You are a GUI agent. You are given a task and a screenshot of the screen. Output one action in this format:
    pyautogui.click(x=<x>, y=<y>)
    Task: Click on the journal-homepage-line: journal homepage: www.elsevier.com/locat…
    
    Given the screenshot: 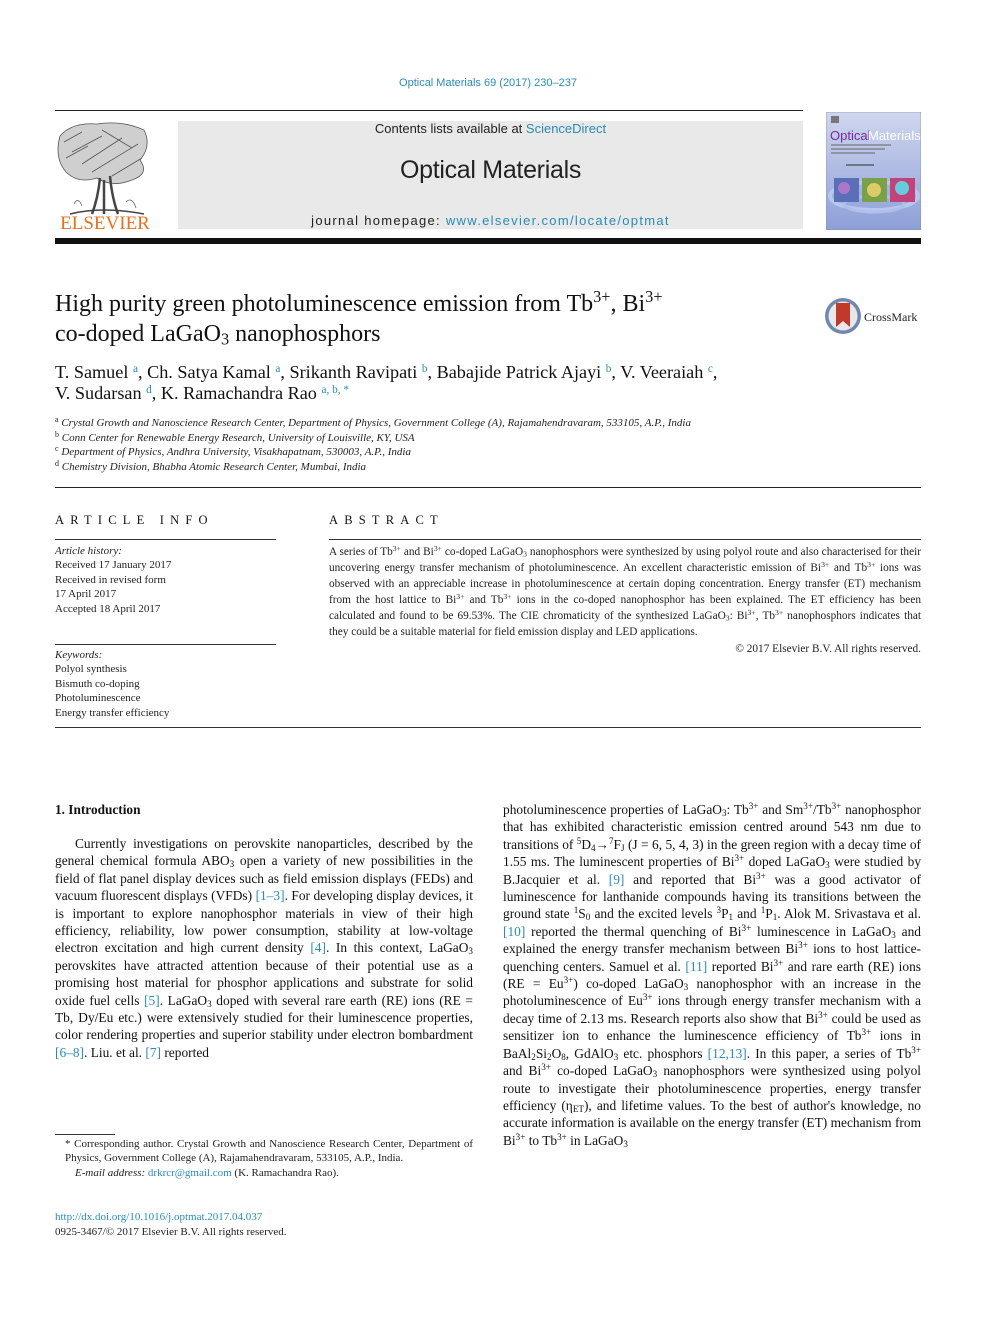 What is the action you would take?
    pyautogui.click(x=490, y=220)
    